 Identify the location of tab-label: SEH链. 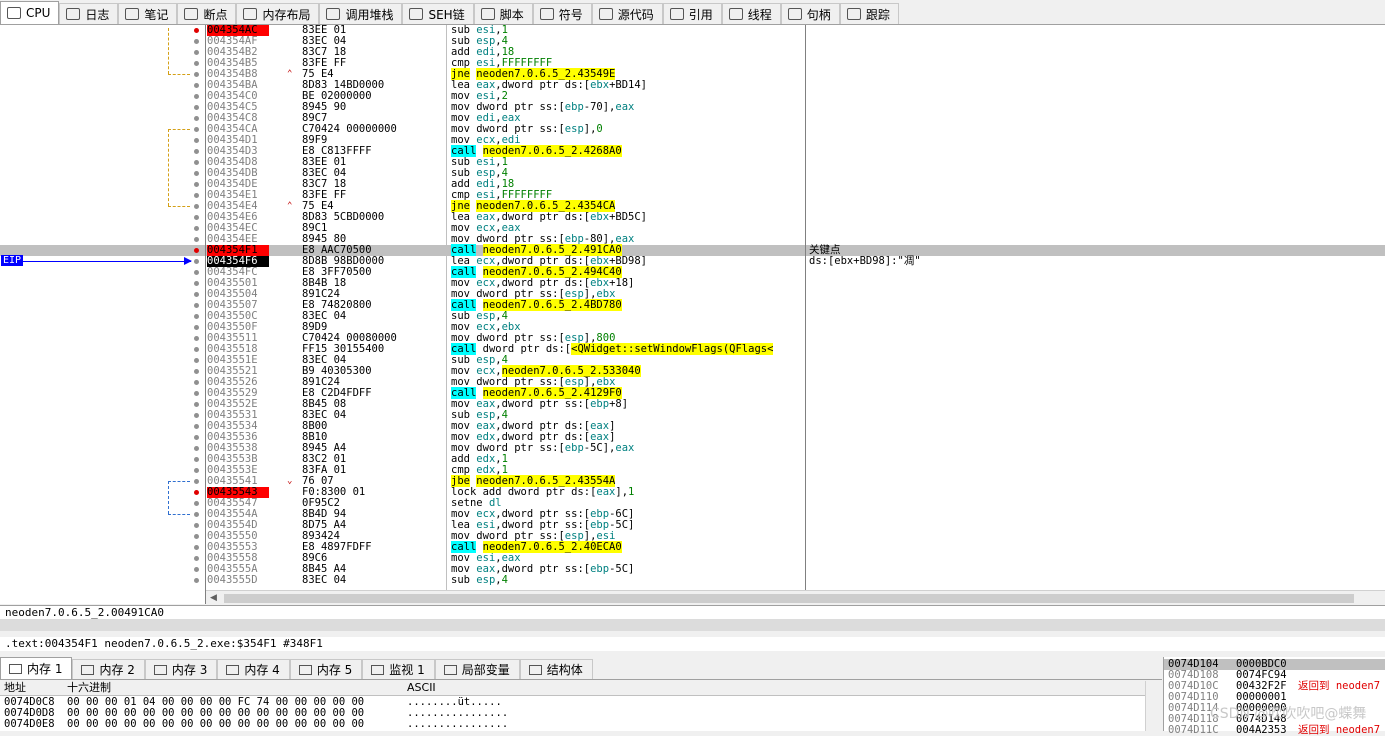
(446, 14).